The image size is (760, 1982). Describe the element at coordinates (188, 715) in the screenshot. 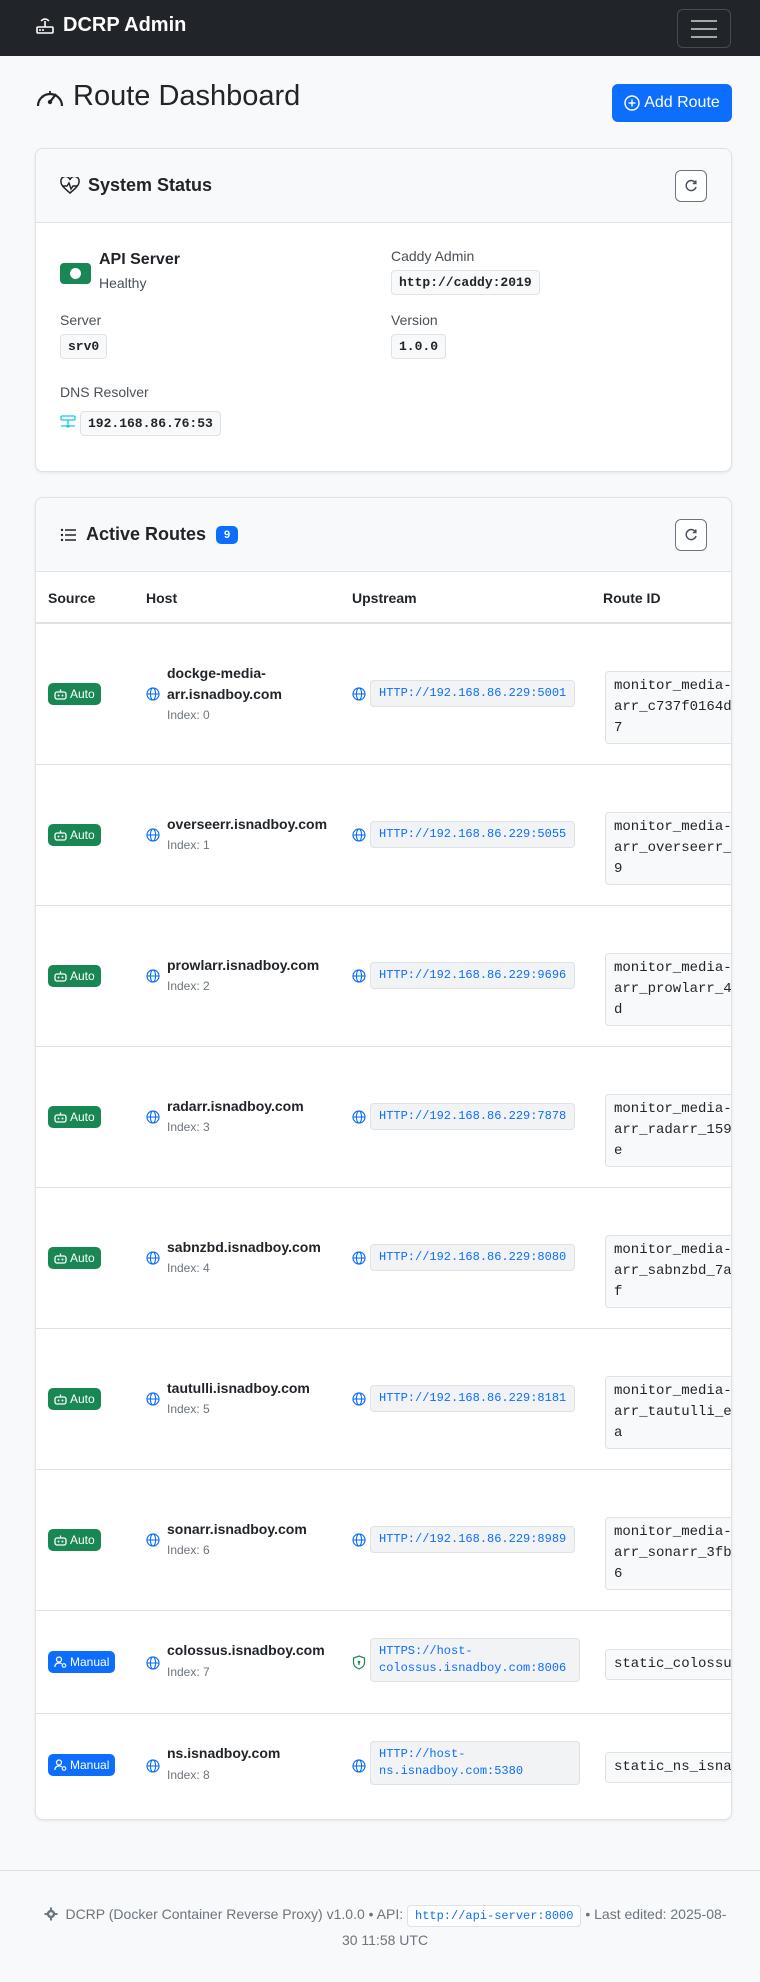

I see `host-index: Index: 0` at that location.